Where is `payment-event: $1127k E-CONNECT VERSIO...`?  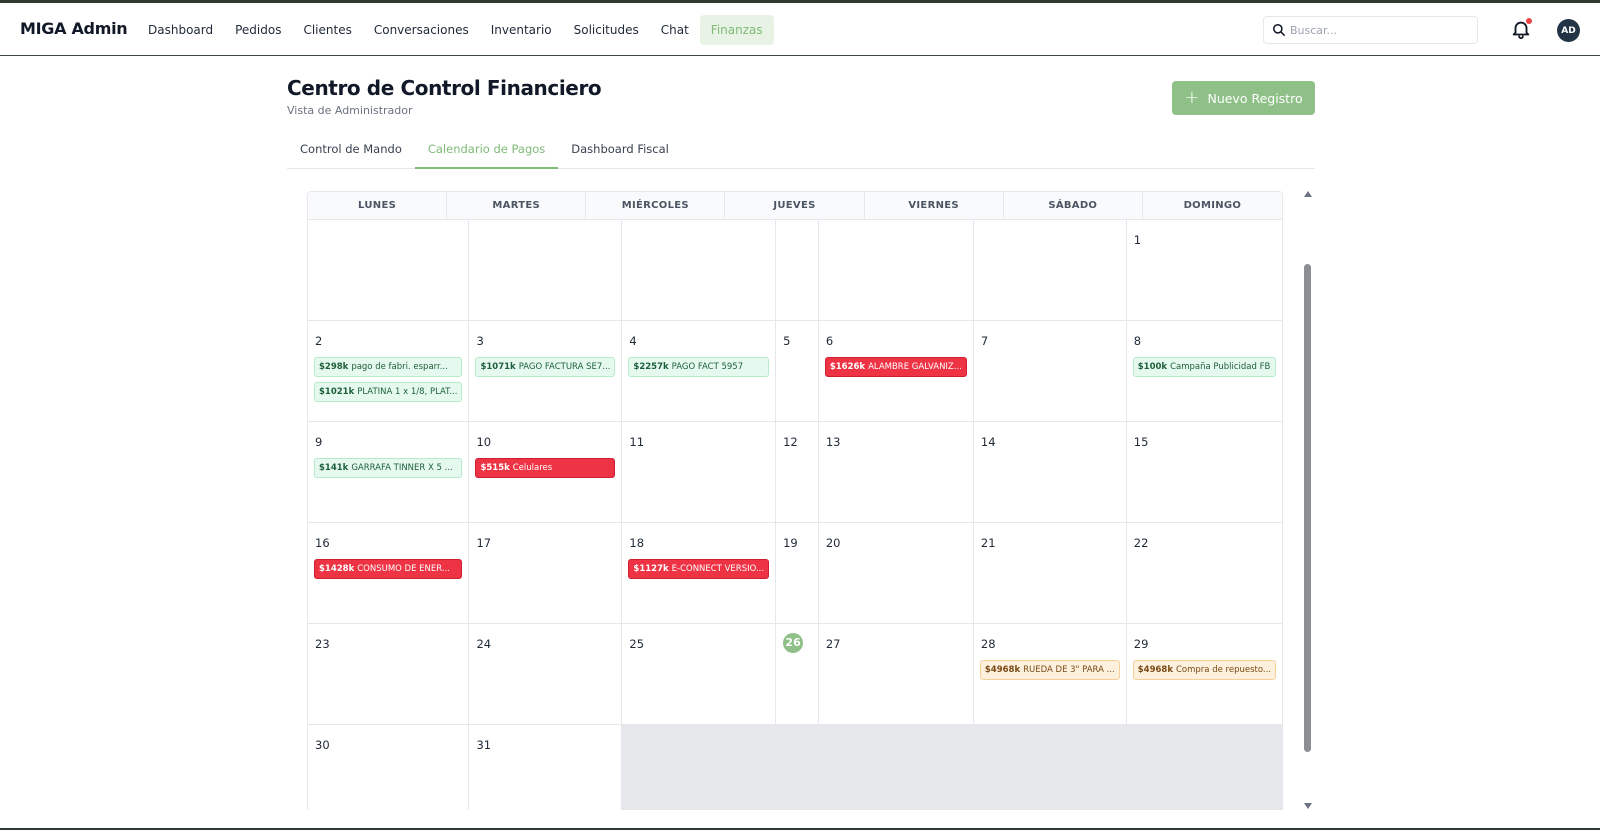 payment-event: $1127k E-CONNECT VERSIO... is located at coordinates (699, 569).